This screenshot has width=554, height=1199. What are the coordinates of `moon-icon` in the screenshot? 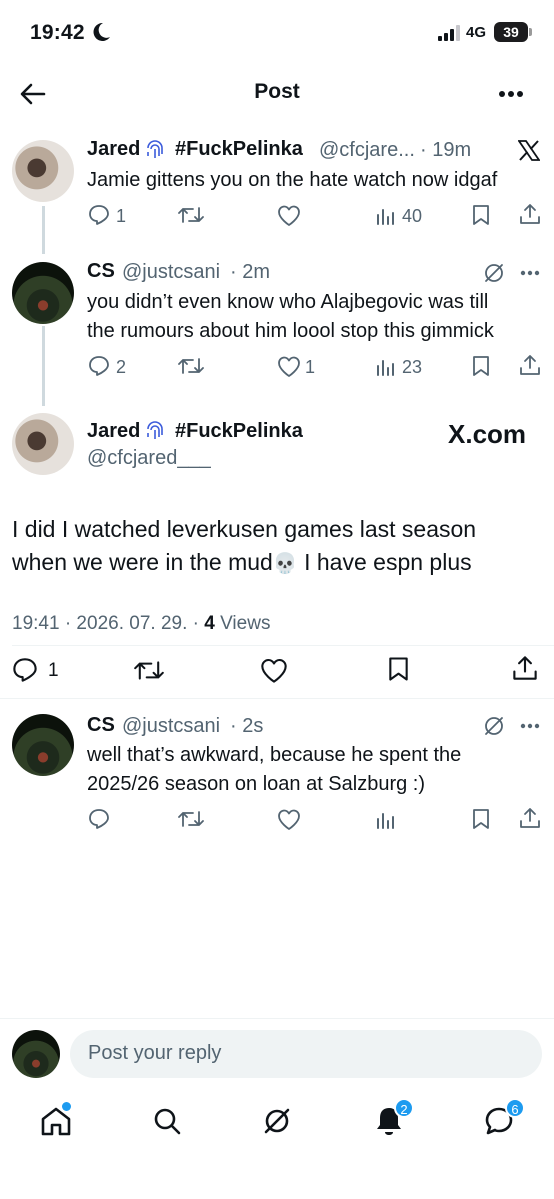 It's located at (101, 31).